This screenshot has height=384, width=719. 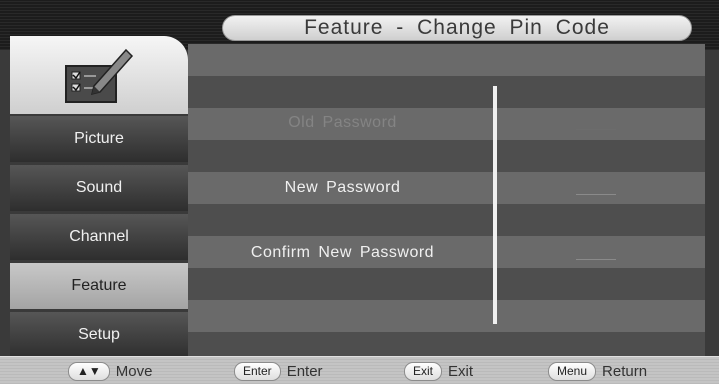 What do you see at coordinates (596, 194) in the screenshot?
I see `new-password-field` at bounding box center [596, 194].